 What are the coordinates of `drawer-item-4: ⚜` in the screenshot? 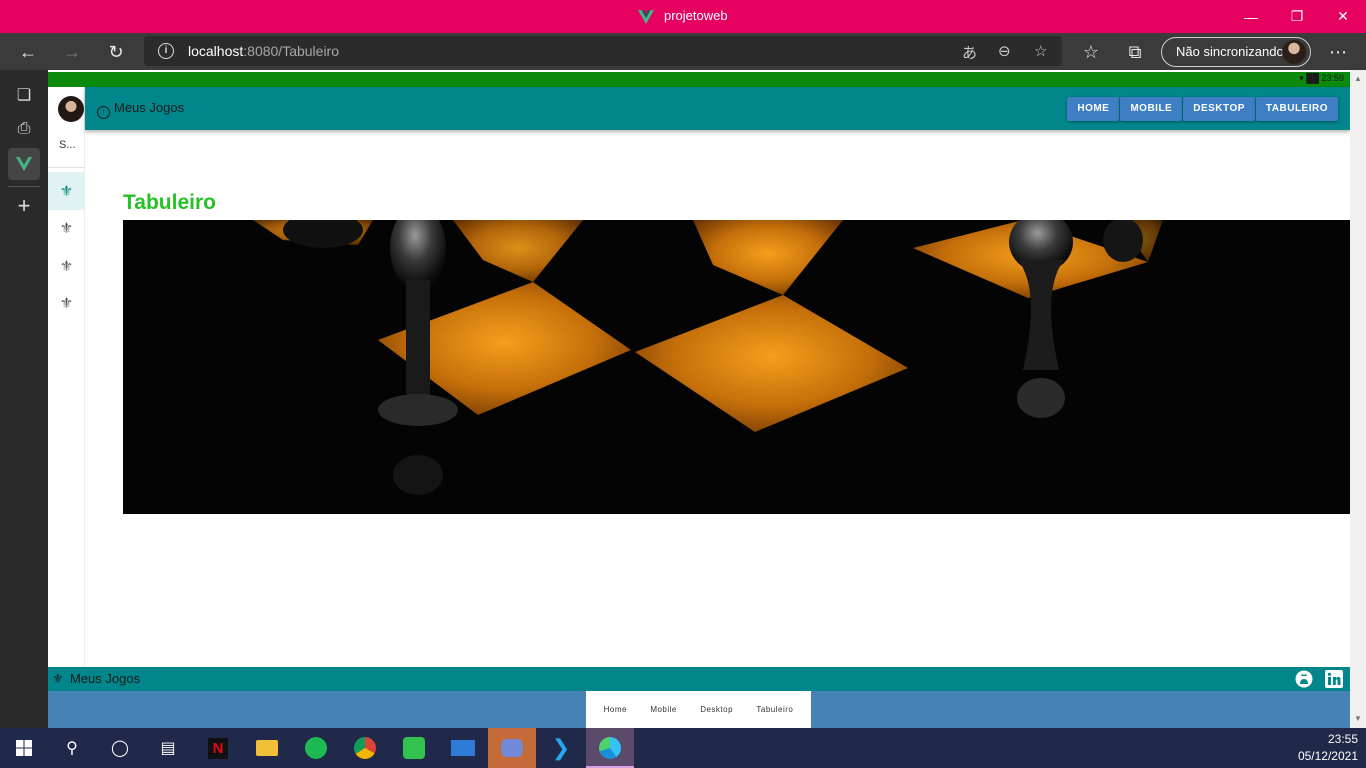 It's located at (66, 303).